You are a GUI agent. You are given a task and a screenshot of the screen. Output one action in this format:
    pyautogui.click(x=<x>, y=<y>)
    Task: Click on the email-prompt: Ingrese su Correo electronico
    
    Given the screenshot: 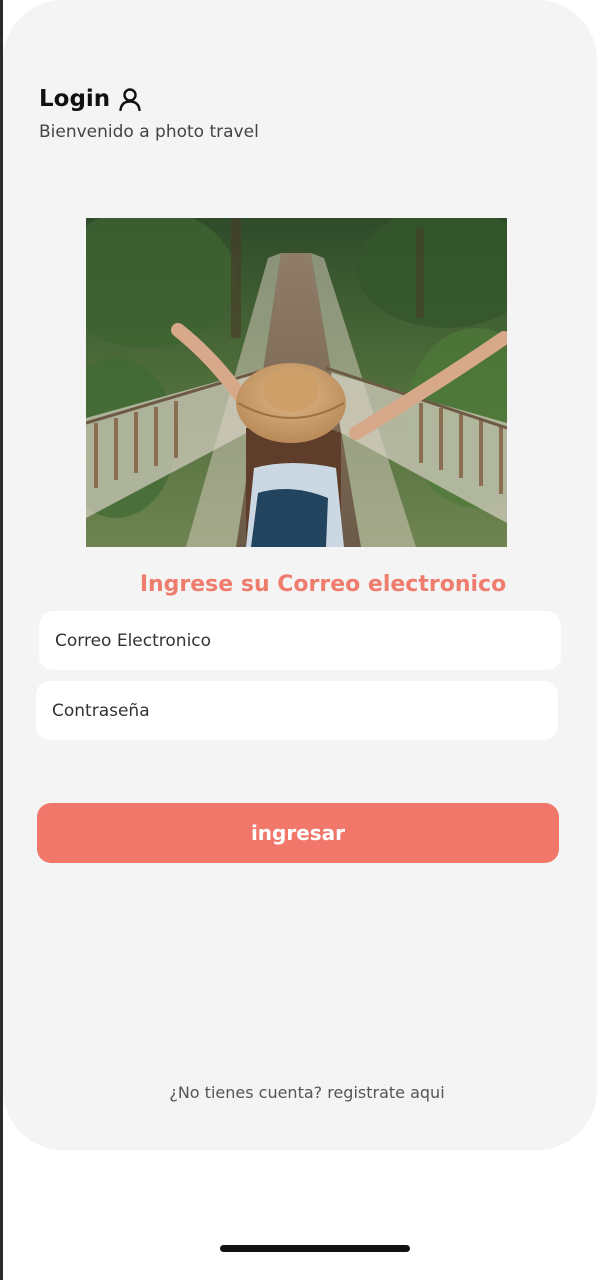 What is the action you would take?
    pyautogui.click(x=323, y=584)
    